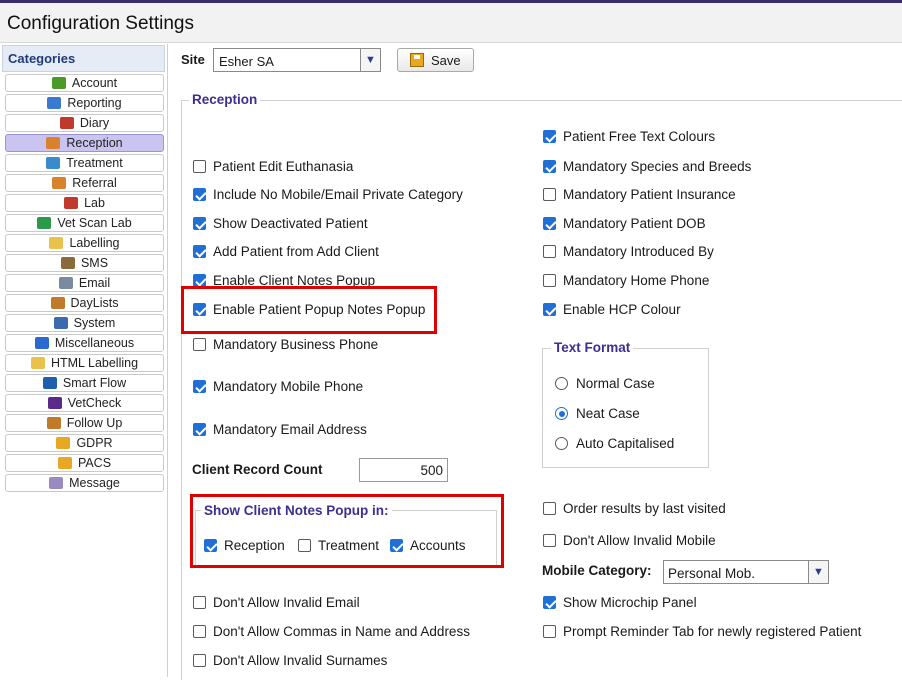  Describe the element at coordinates (84, 263) in the screenshot. I see `sidebar-item-sms: SMS` at that location.